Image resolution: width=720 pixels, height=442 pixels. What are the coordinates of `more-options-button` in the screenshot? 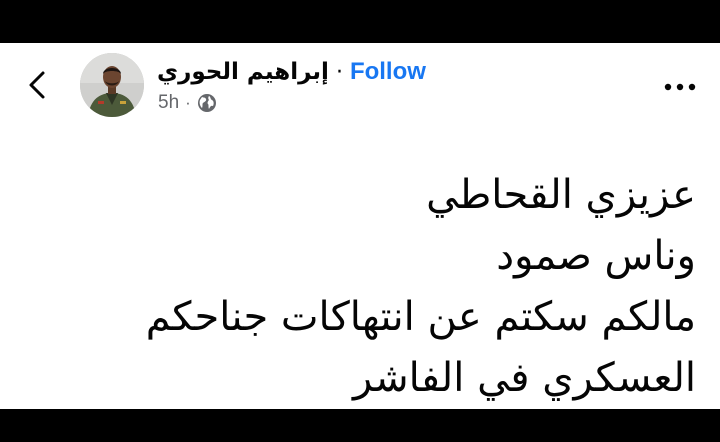 It's located at (680, 87).